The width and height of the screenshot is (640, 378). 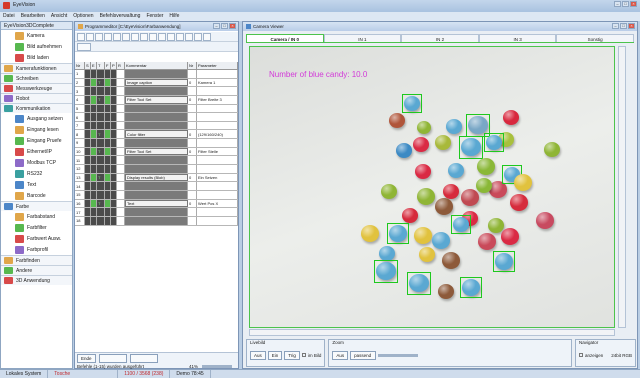 I want to click on sidebar-section-2: Schreiben, so click(x=36, y=78).